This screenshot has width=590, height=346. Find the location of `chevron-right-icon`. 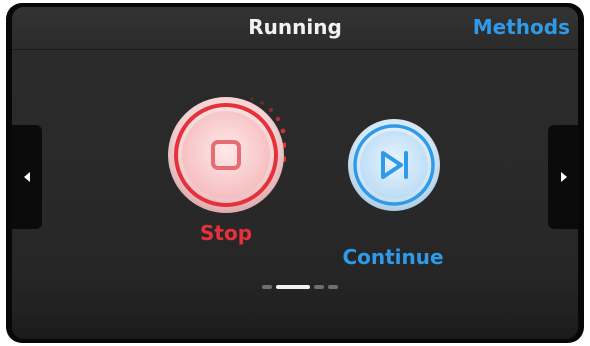

chevron-right-icon is located at coordinates (564, 177).